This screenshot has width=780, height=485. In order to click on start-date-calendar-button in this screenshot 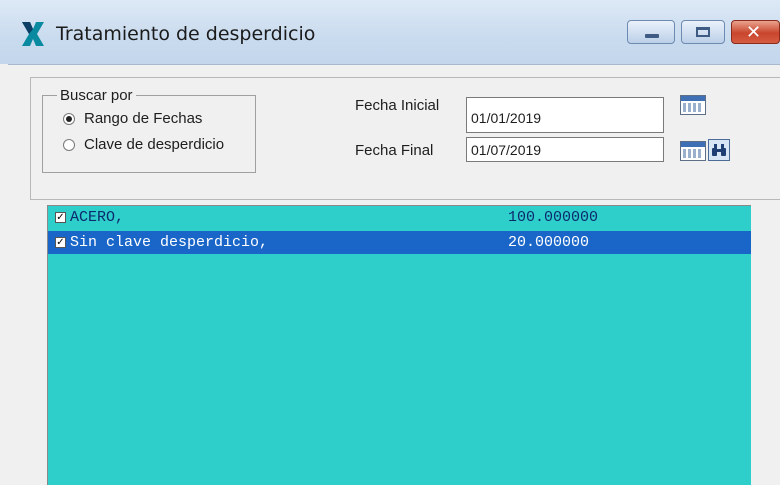, I will do `click(693, 105)`.